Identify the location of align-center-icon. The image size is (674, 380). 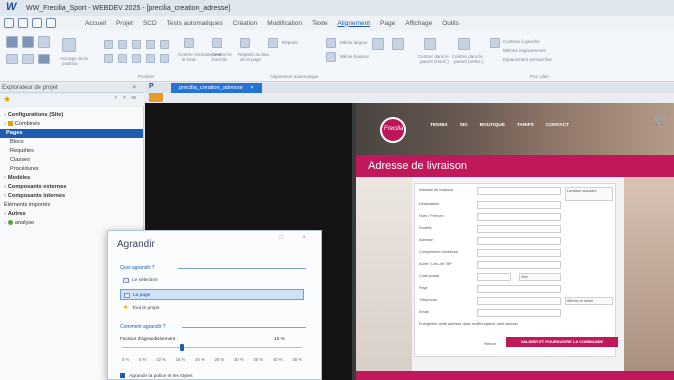
(28, 42).